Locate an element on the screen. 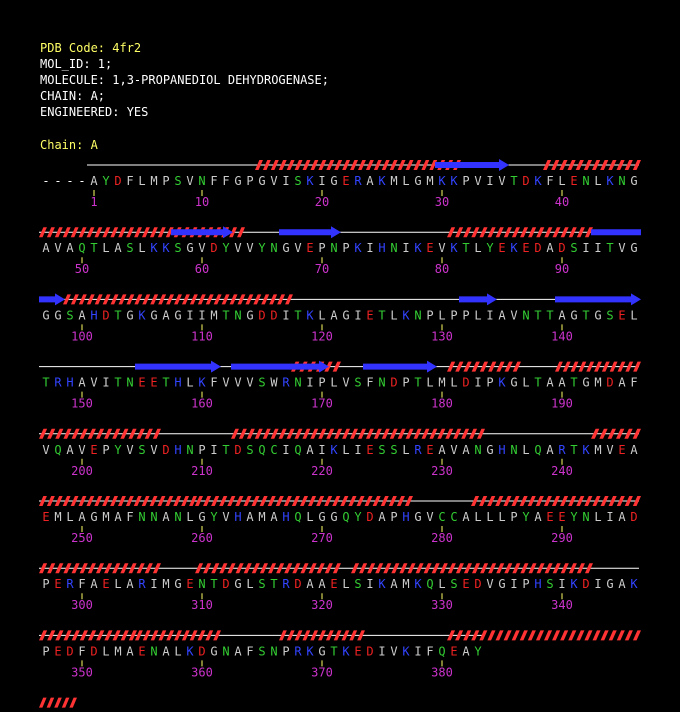  residue-number: 290 is located at coordinates (562, 538).